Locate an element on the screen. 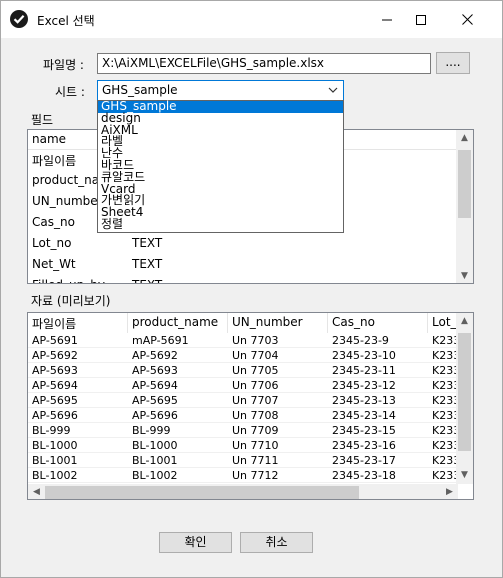  table-cell: Un 7704 is located at coordinates (255, 355).